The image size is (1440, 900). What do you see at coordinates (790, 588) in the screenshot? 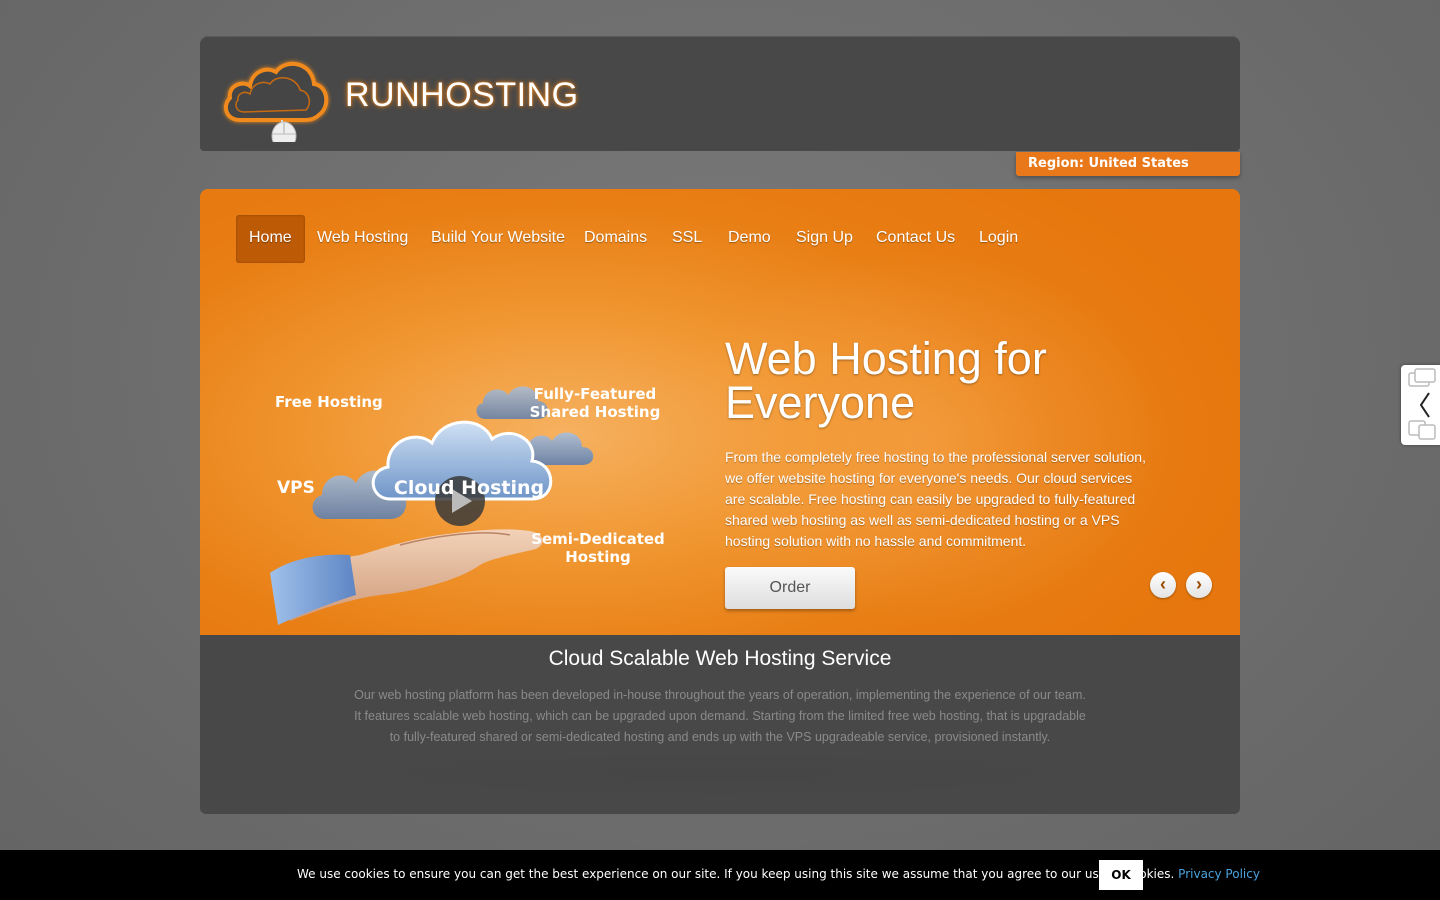
I see `order-button: Order` at bounding box center [790, 588].